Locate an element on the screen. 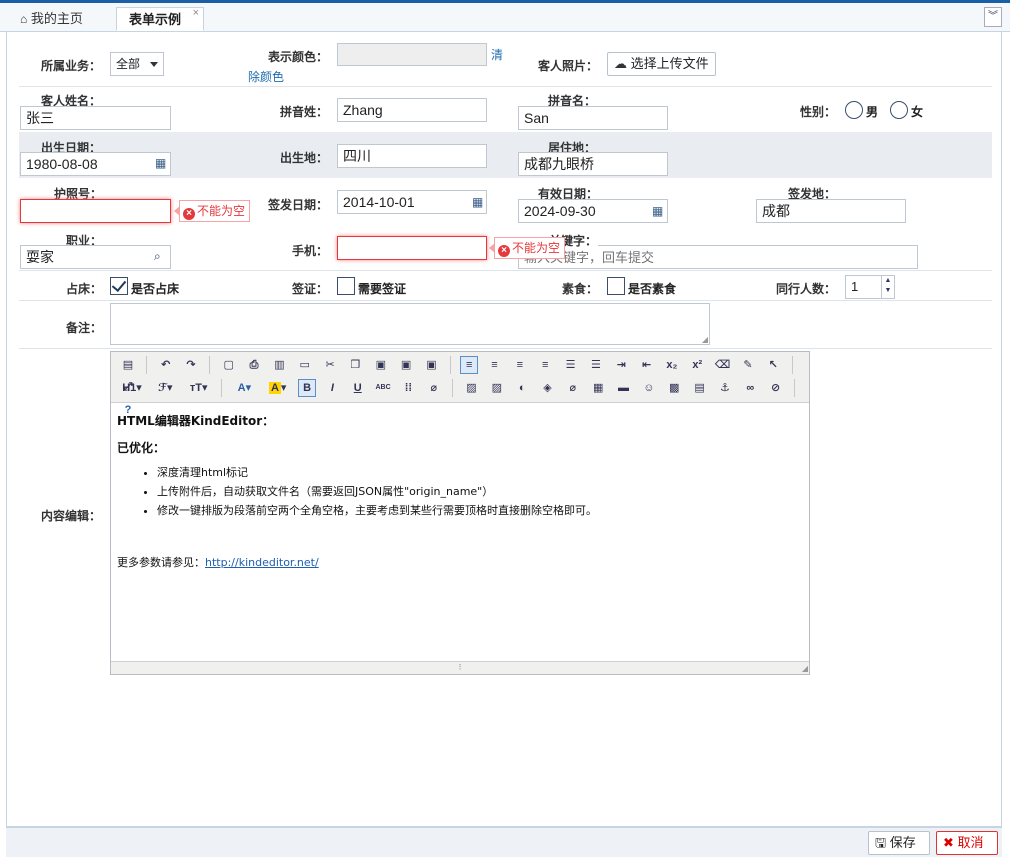 The height and width of the screenshot is (861, 1010). vegetarian-checkbox is located at coordinates (616, 286).